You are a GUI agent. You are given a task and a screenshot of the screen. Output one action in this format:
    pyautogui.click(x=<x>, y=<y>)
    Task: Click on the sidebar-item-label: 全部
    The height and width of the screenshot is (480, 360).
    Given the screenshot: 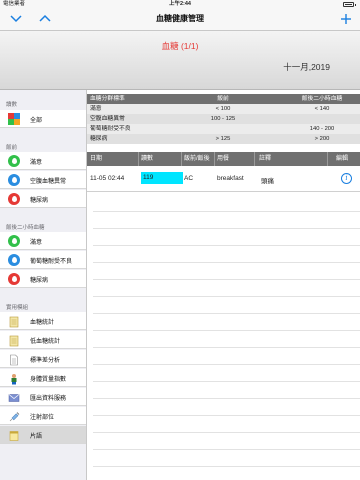 What is the action you would take?
    pyautogui.click(x=36, y=121)
    